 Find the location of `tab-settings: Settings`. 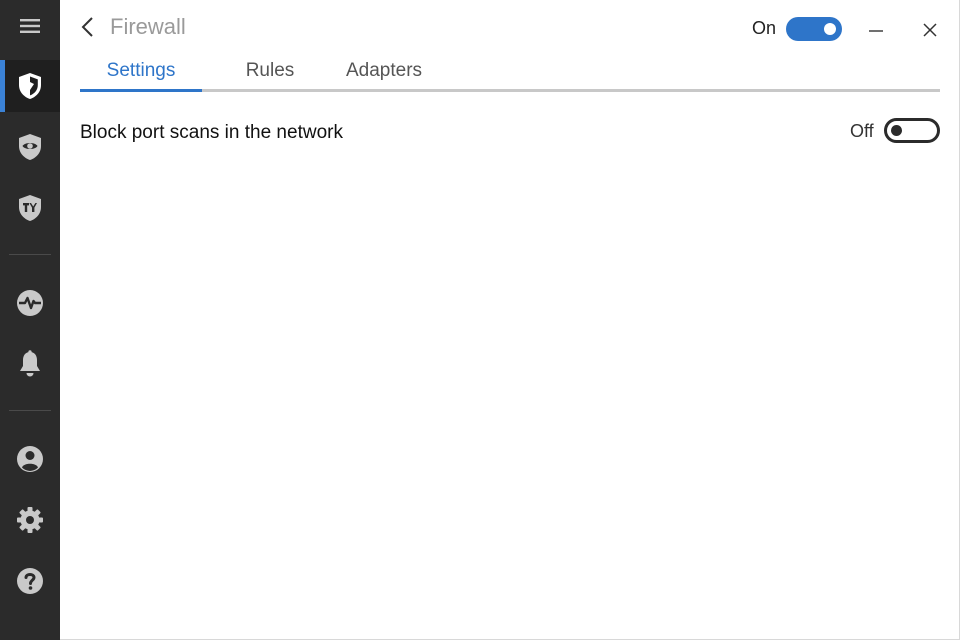

tab-settings: Settings is located at coordinates (141, 72).